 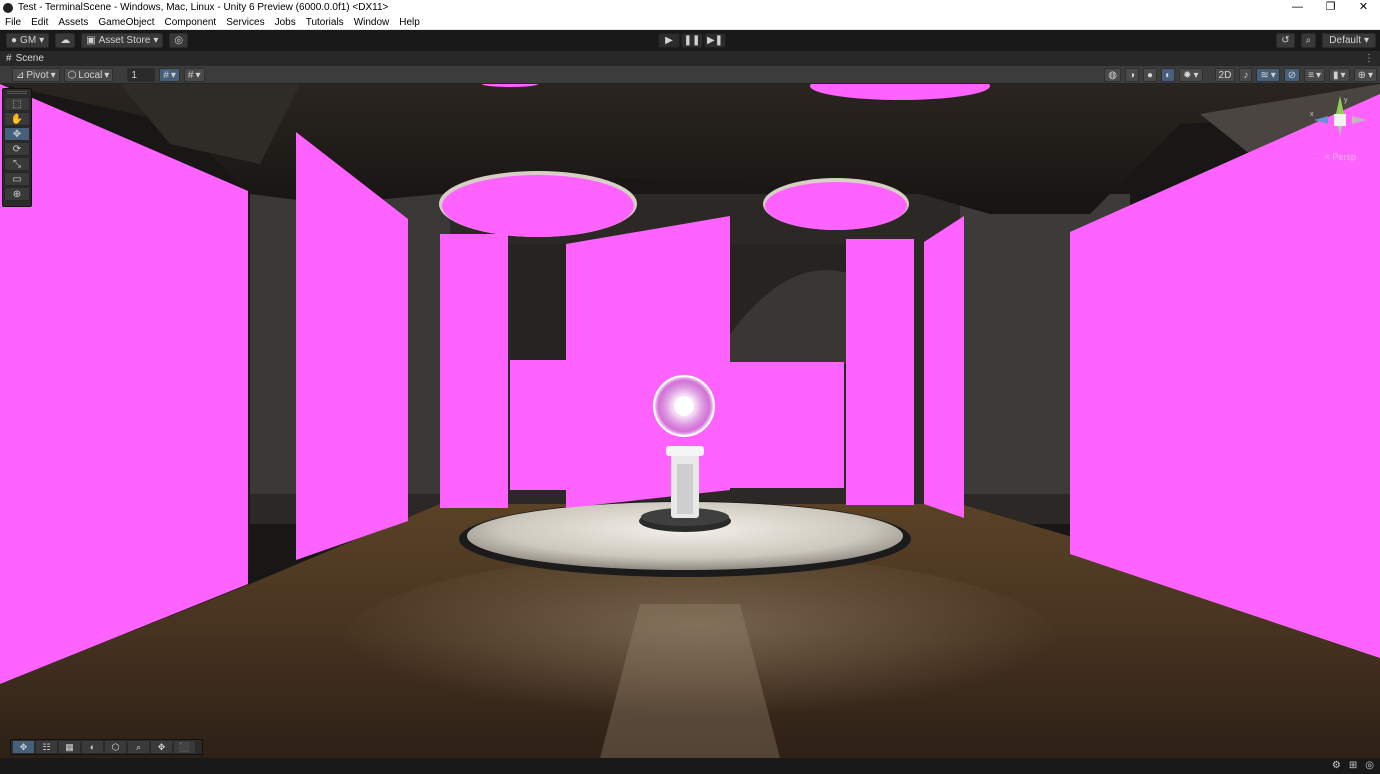 What do you see at coordinates (73, 22) in the screenshot?
I see `menu-assets: Assets` at bounding box center [73, 22].